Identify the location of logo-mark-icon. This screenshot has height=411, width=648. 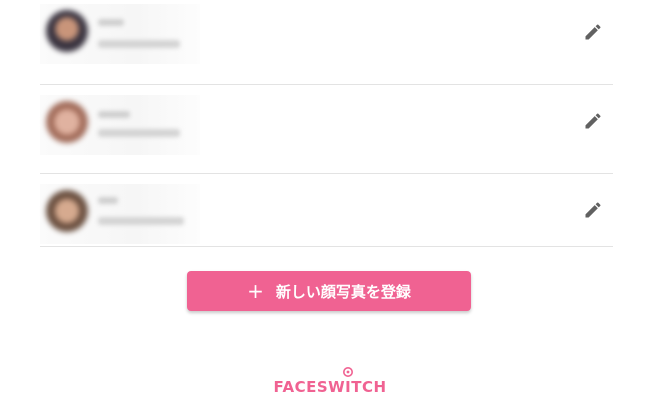
(348, 372).